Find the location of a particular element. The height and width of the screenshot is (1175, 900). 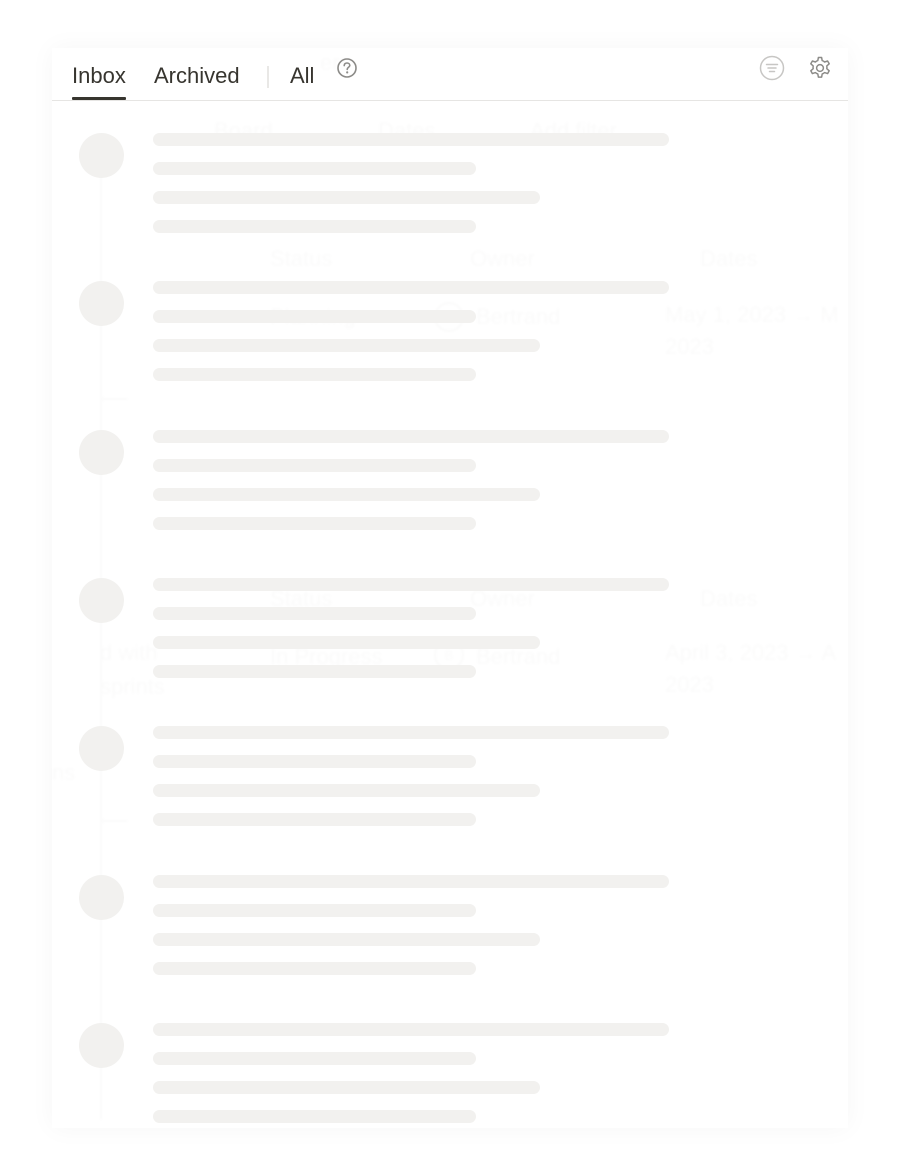

tab-all: All is located at coordinates (302, 76).